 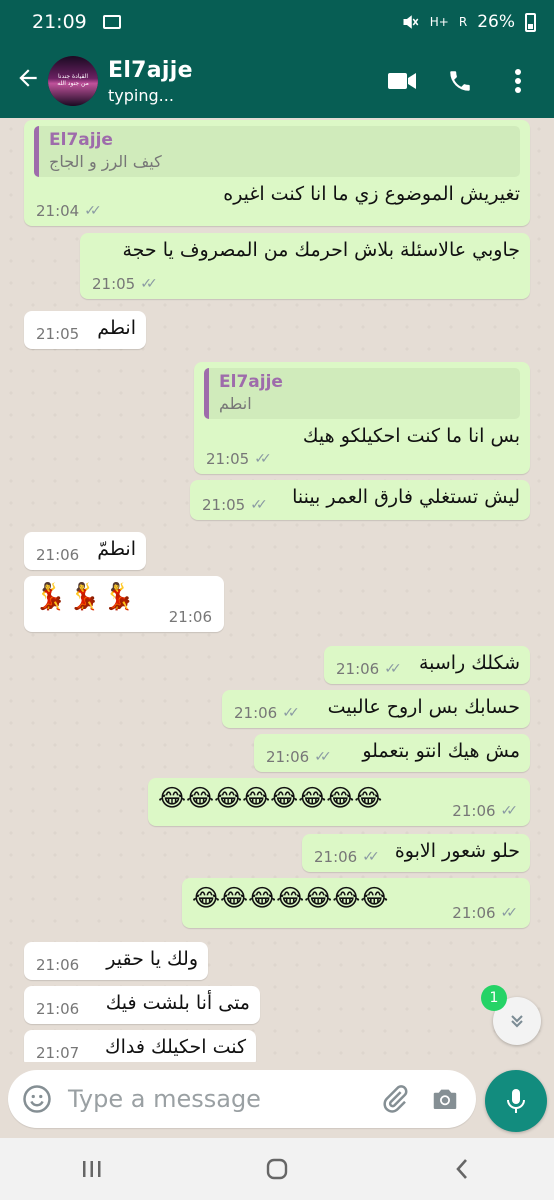 I want to click on message-input: Type a message, so click(x=224, y=1099).